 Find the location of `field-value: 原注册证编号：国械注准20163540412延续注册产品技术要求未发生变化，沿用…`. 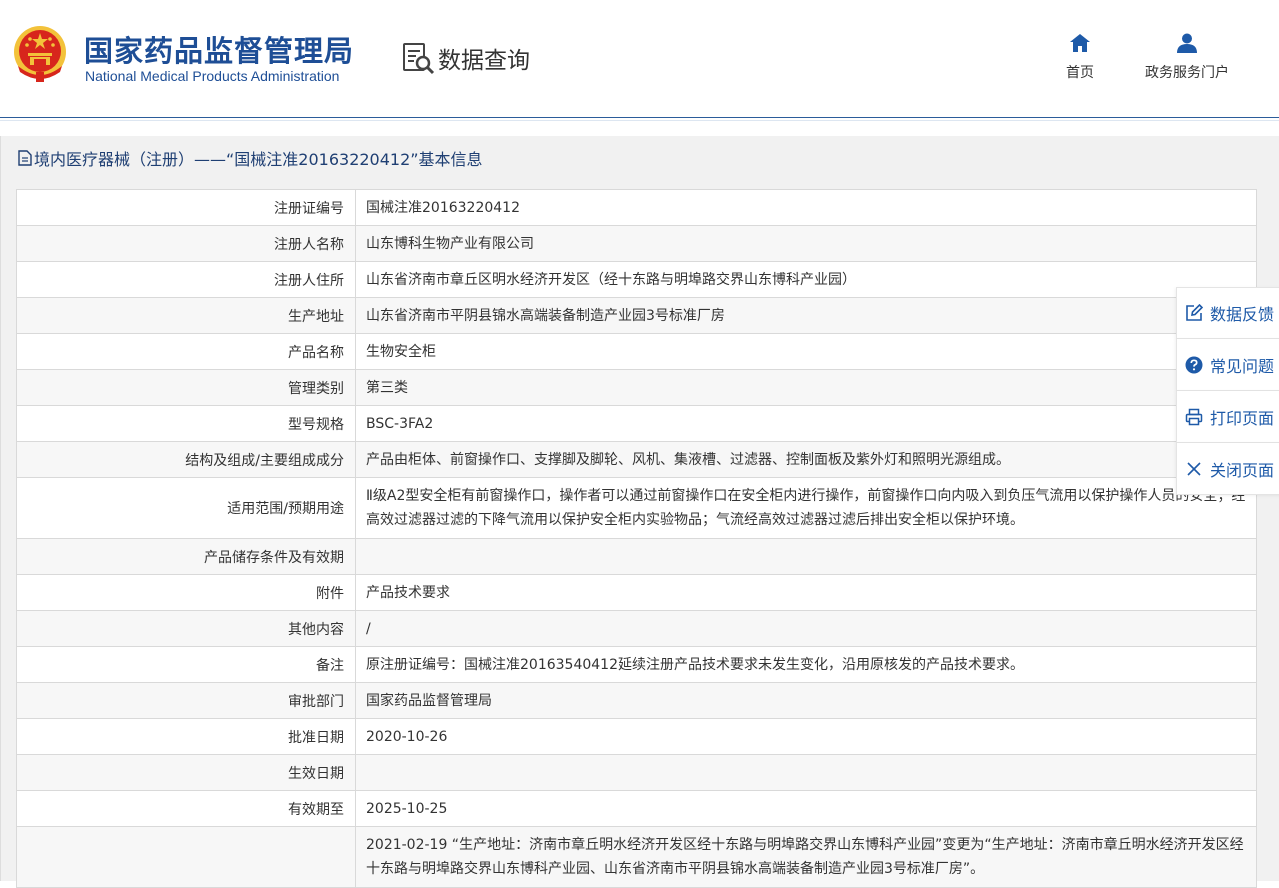

field-value: 原注册证编号：国械注准20163540412延续注册产品技术要求未发生变化，沿用… is located at coordinates (806, 664).